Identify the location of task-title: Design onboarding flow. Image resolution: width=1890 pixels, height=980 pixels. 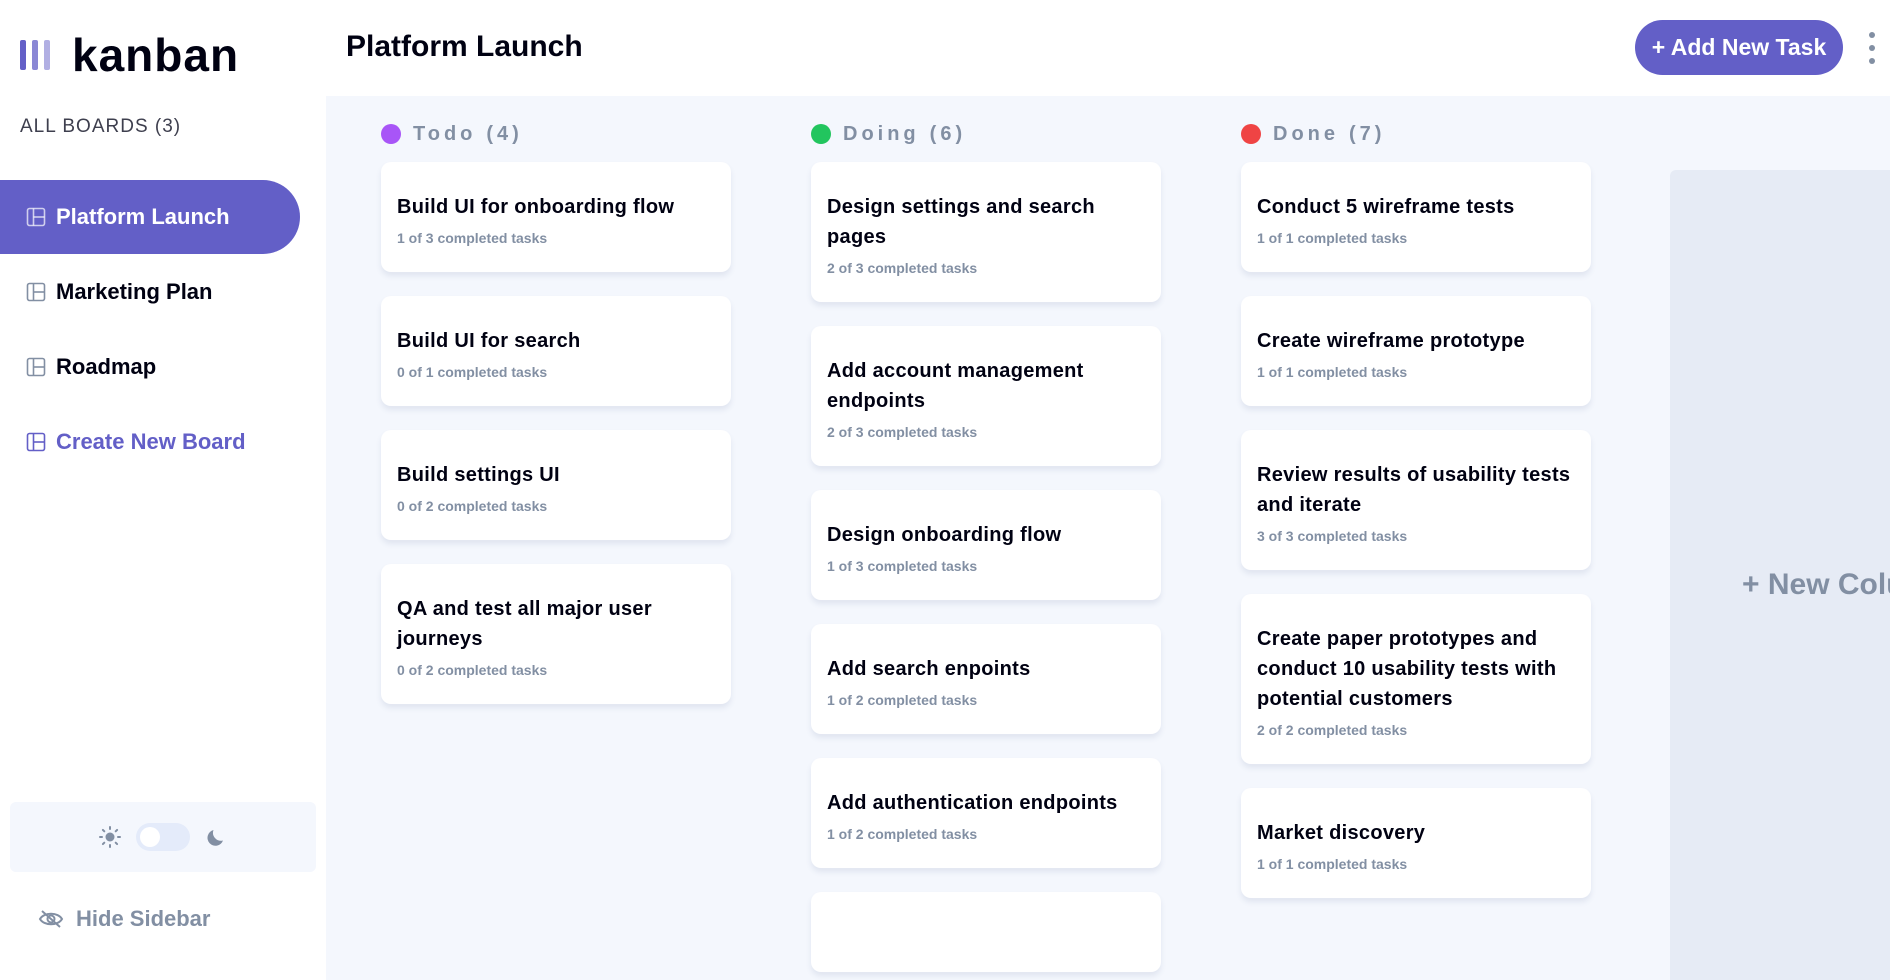
(944, 535).